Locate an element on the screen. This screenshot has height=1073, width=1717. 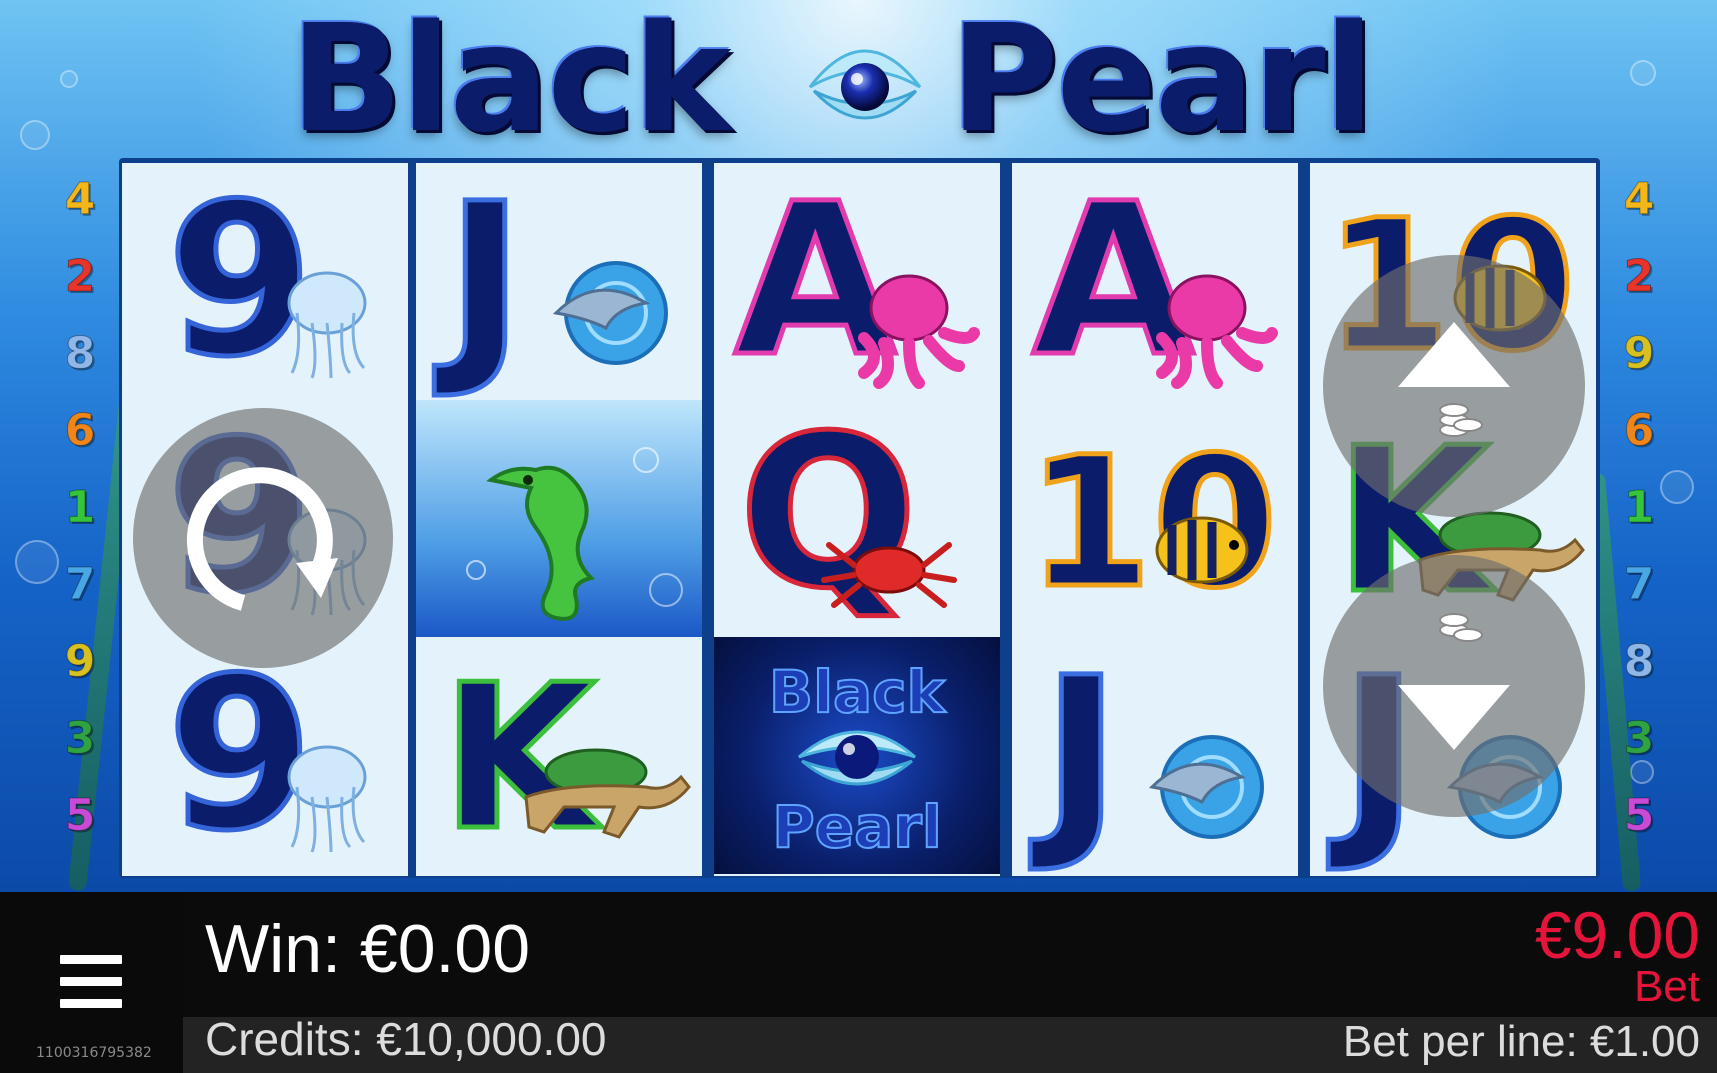
symbol-10-fish: 10 is located at coordinates (1155, 518).